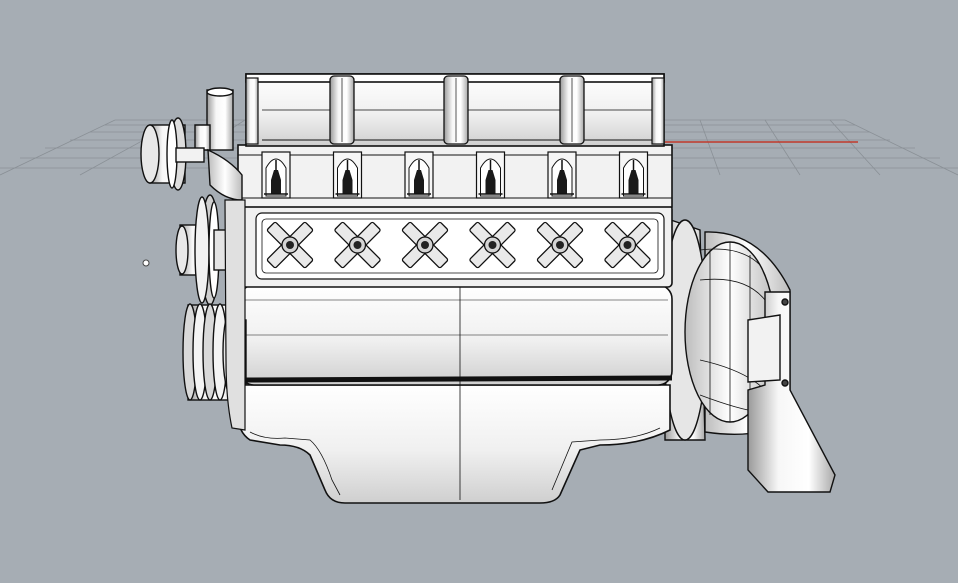 This screenshot has height=583, width=958. I want to click on cylinder-head, so click(455, 176).